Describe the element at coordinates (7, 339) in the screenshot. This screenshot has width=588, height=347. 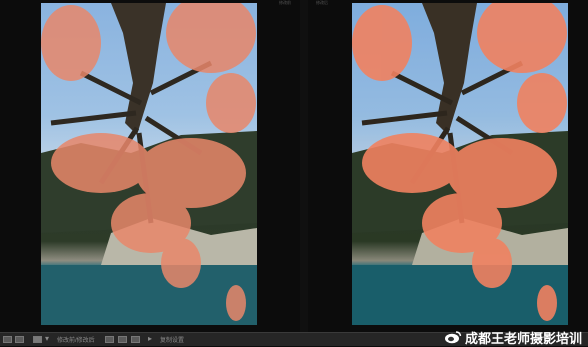
I see `grid-view-button` at that location.